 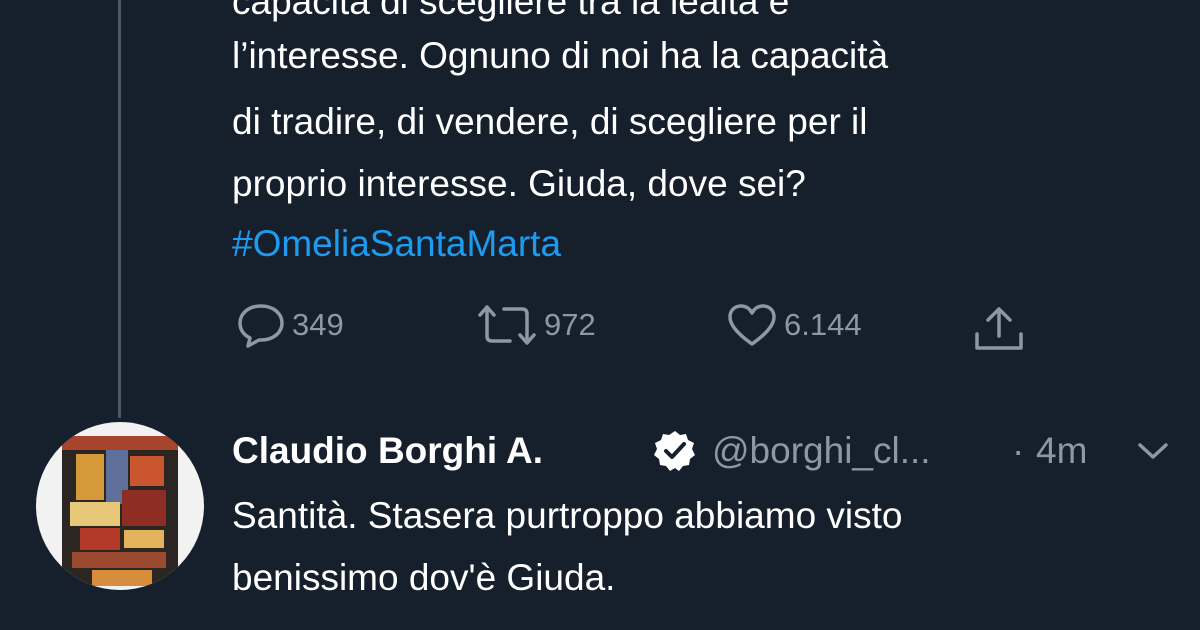 I want to click on reply-icon, so click(x=261, y=325).